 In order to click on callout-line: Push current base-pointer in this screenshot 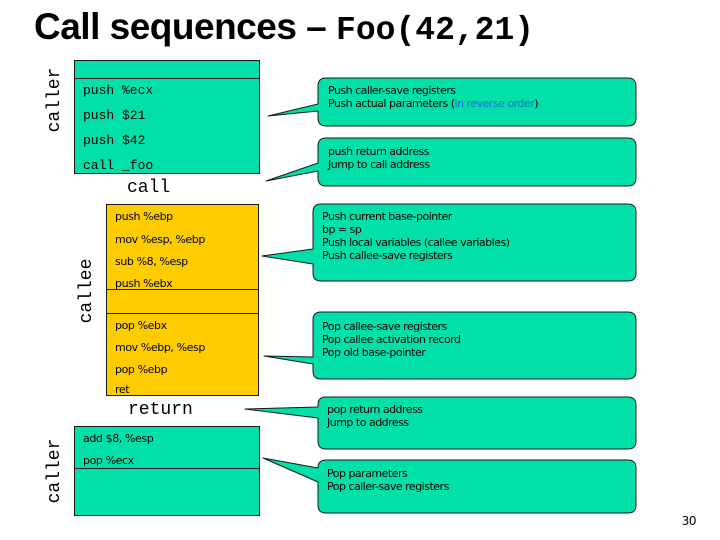, I will do `click(387, 216)`.